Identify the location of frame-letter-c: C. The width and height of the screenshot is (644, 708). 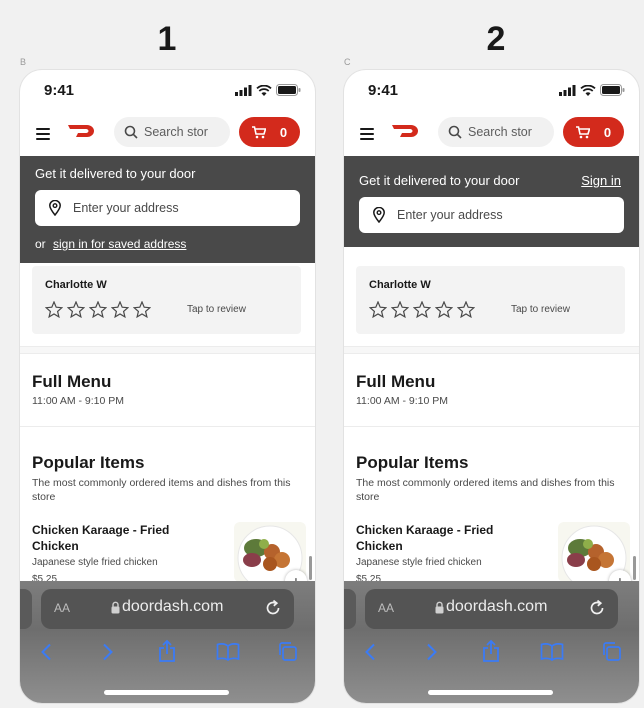
(347, 62).